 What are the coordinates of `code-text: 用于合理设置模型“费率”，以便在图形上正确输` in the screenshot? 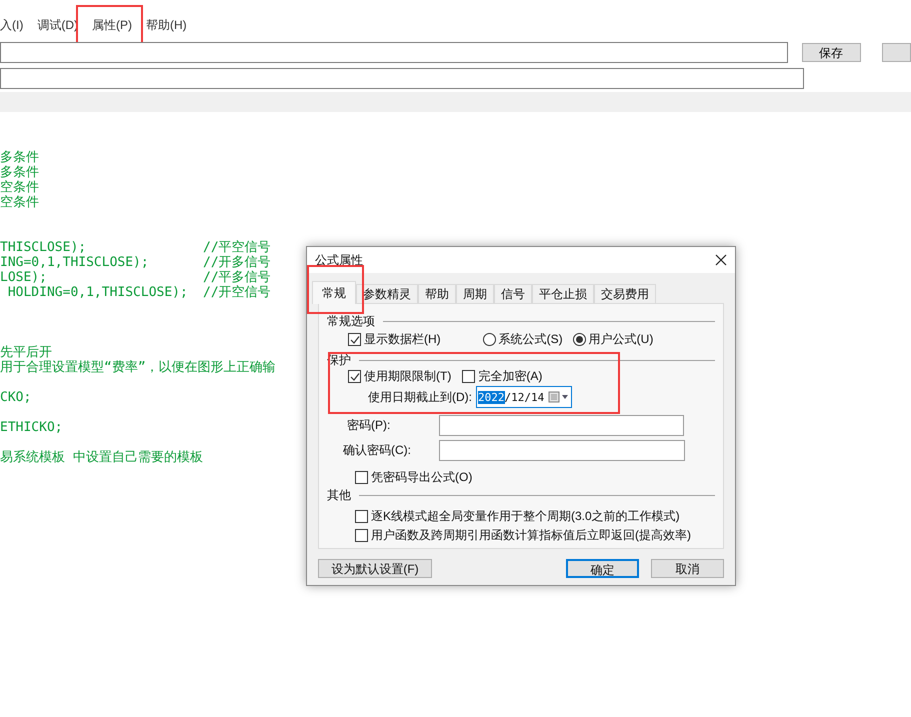 It's located at (138, 367).